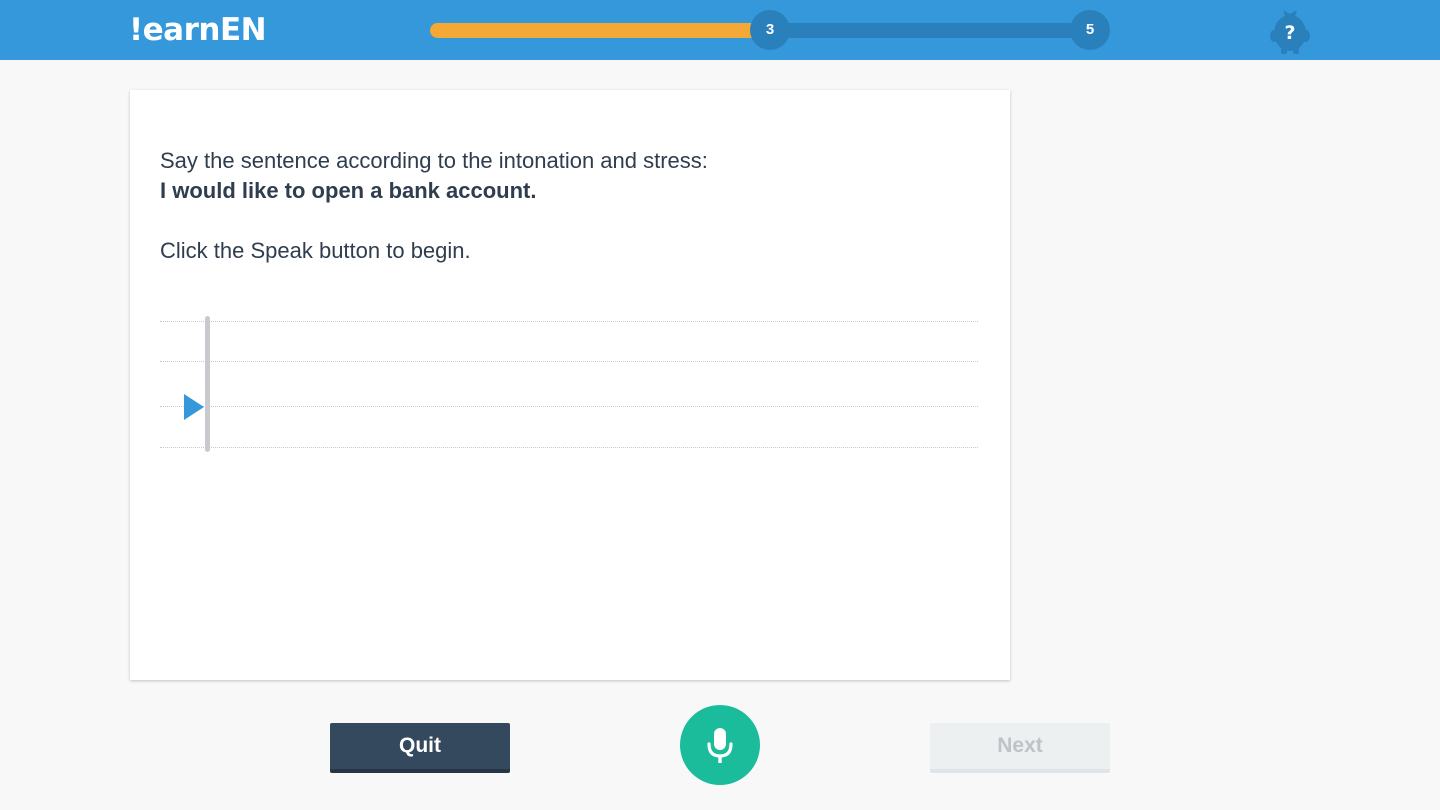 This screenshot has height=810, width=1440. Describe the element at coordinates (348, 190) in the screenshot. I see `target-sentence: I would like to open a bank account.` at that location.